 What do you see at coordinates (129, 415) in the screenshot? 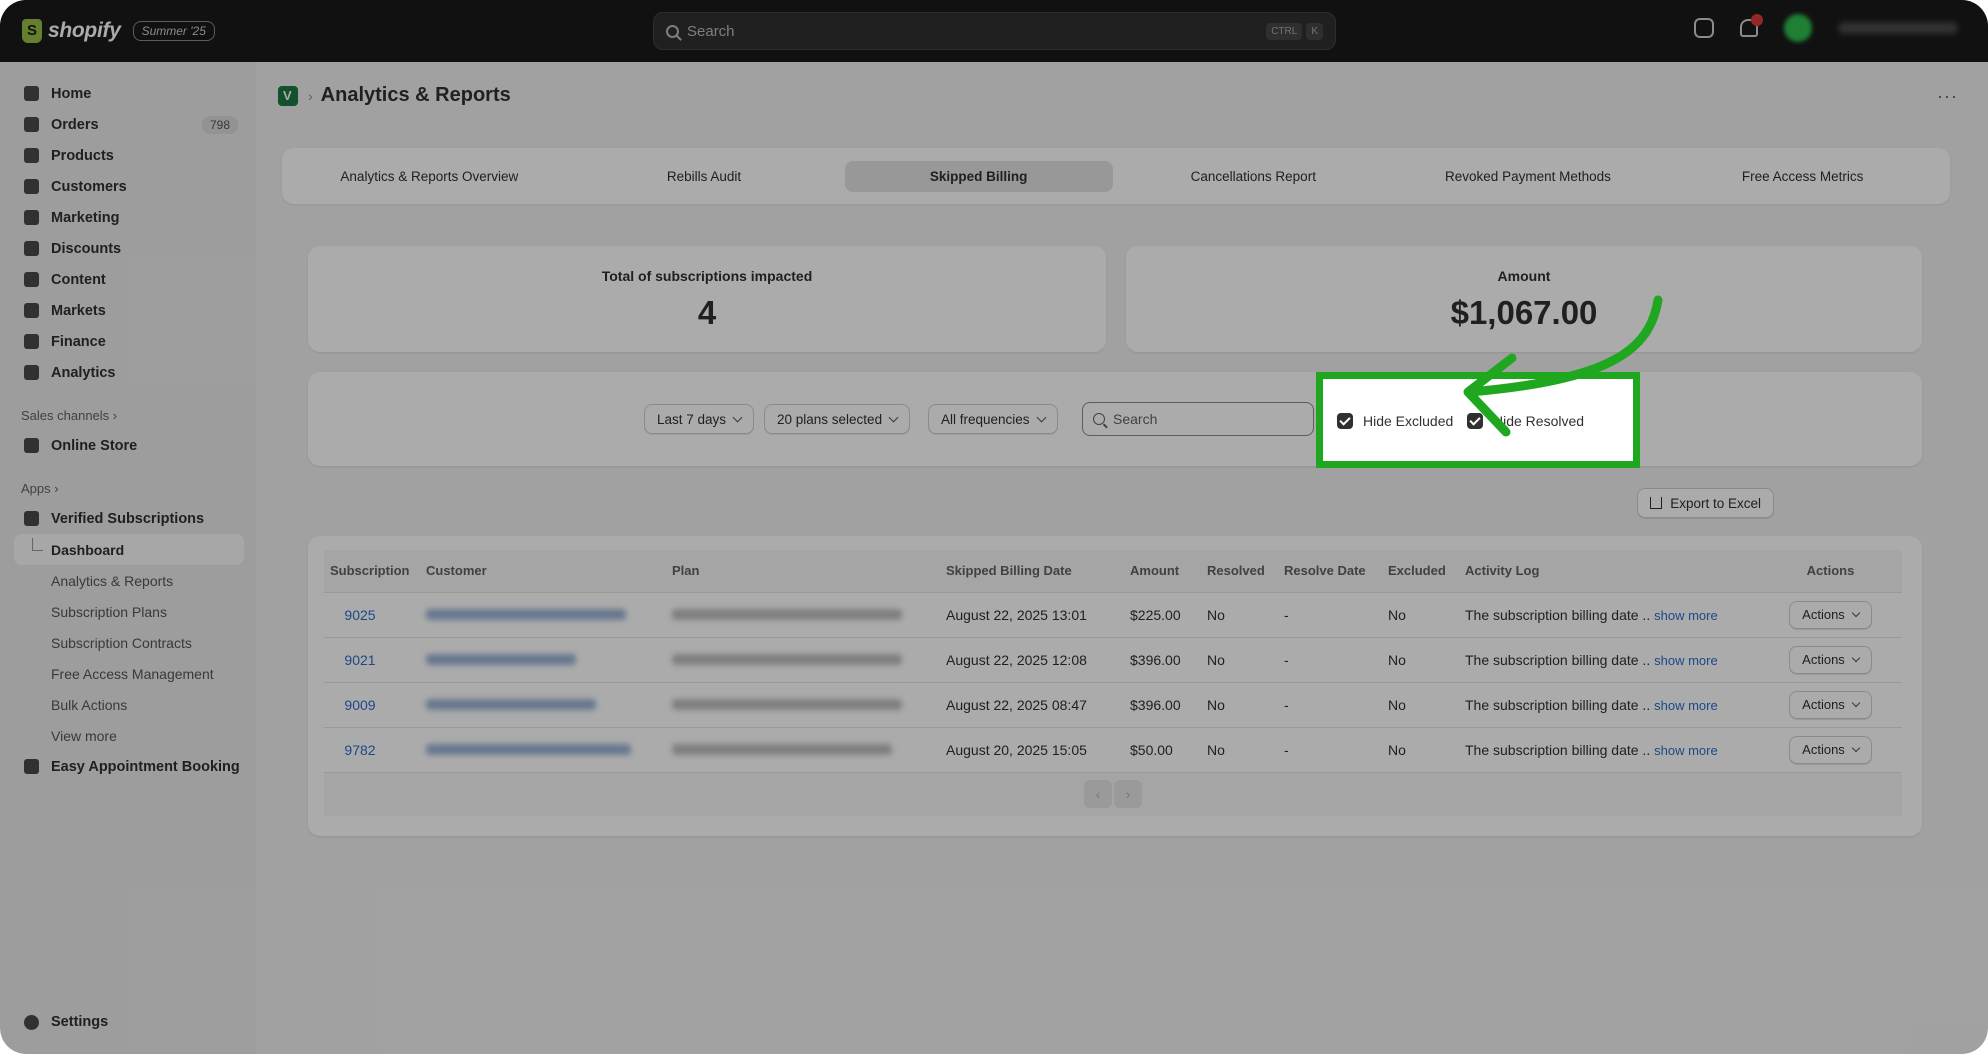
I see `sales-channels-label: Sales channels ›` at bounding box center [129, 415].